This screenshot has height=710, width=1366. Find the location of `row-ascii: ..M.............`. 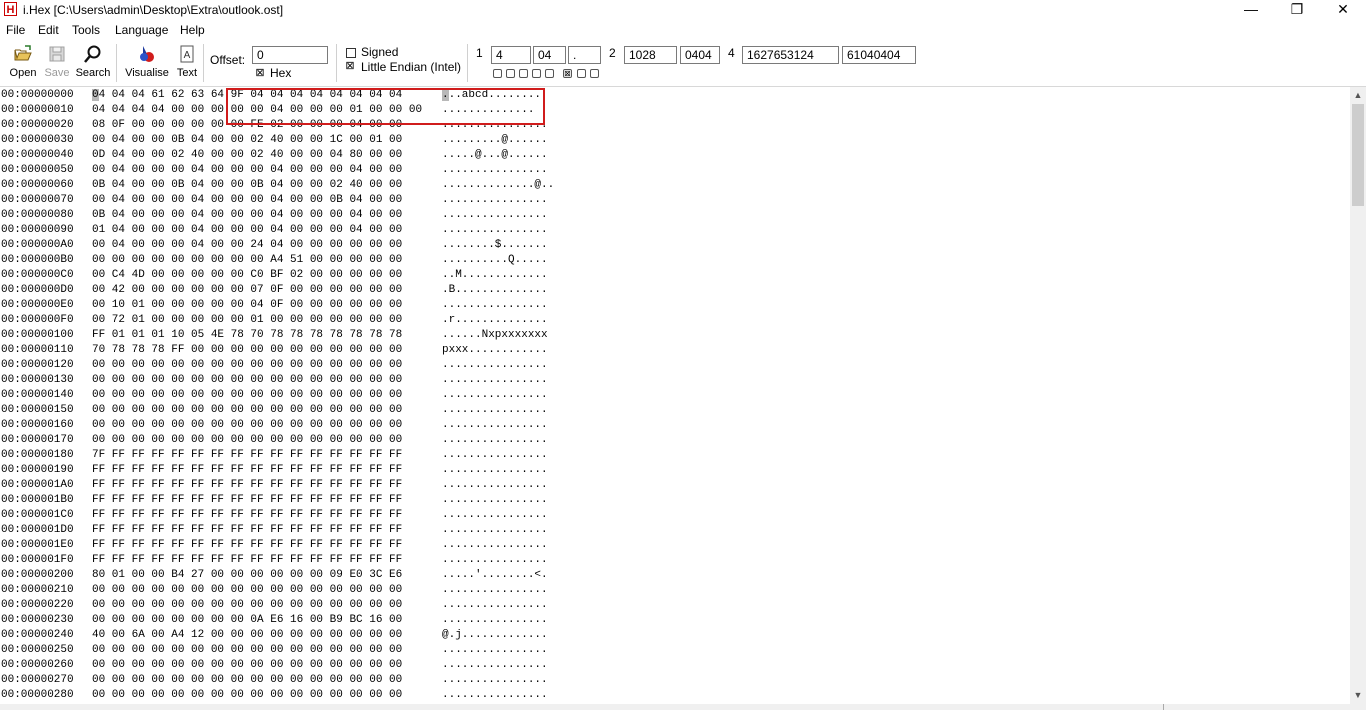

row-ascii: ..M............. is located at coordinates (495, 275).